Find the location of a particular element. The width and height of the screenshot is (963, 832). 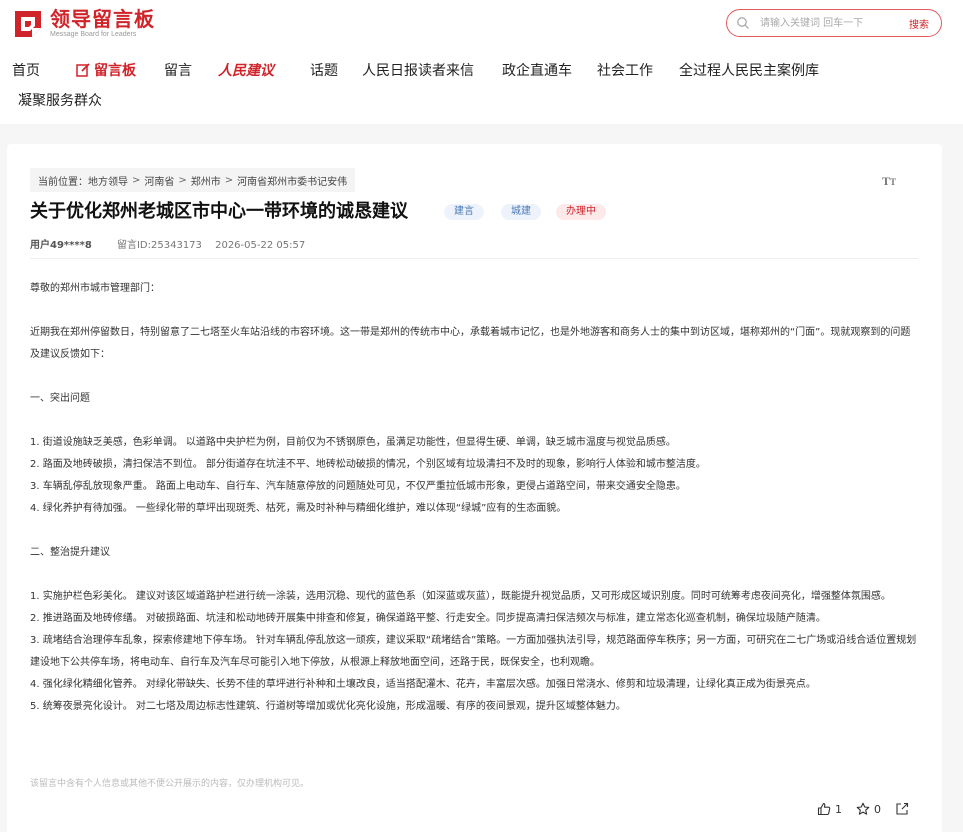

search-input is located at coordinates (825, 23).